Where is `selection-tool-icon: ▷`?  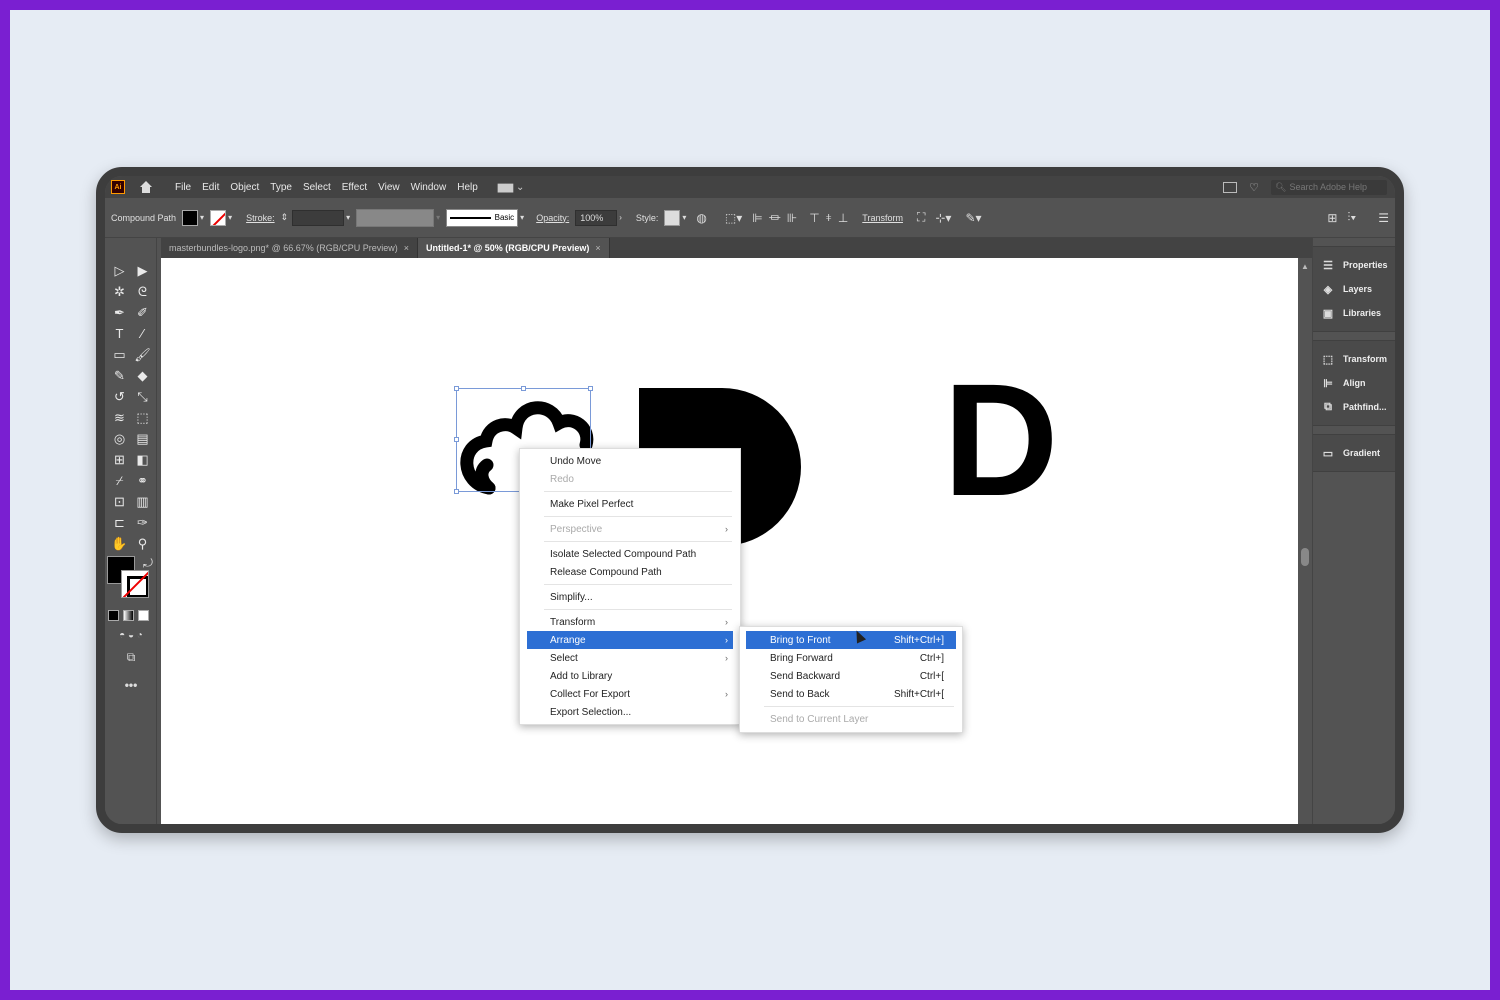
selection-tool-icon: ▷ is located at coordinates (119, 270).